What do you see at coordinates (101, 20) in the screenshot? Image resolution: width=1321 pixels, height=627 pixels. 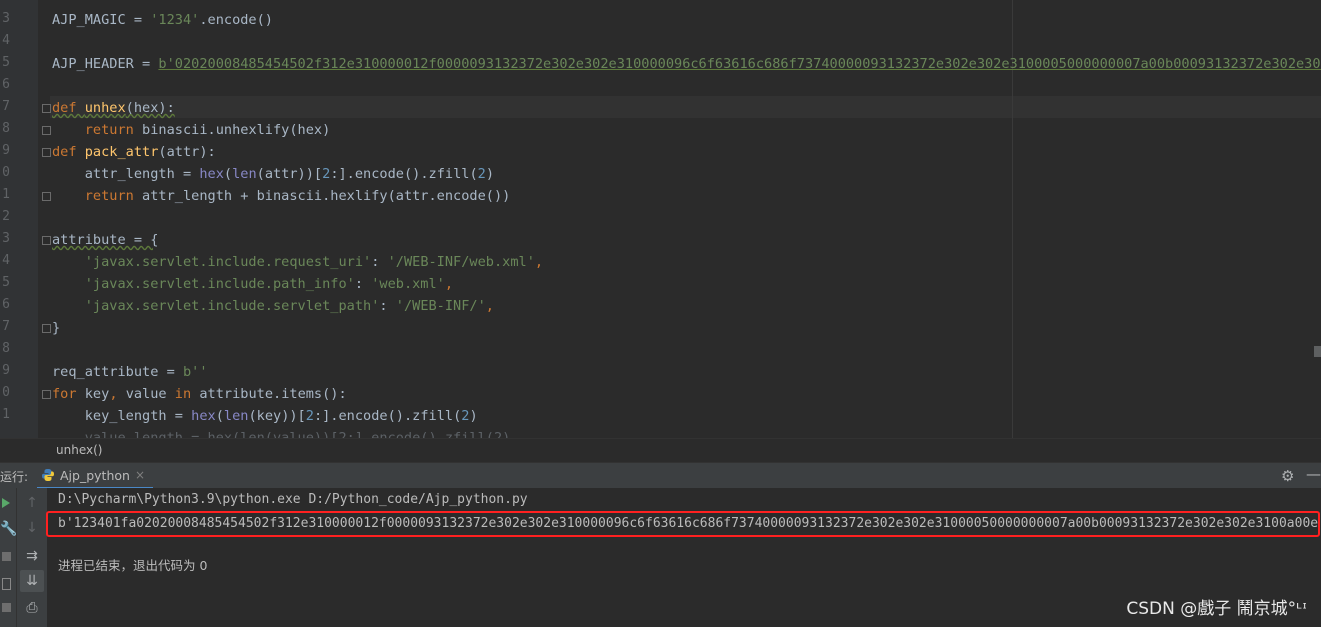 I see `code-token: AJP_MAGIC =` at bounding box center [101, 20].